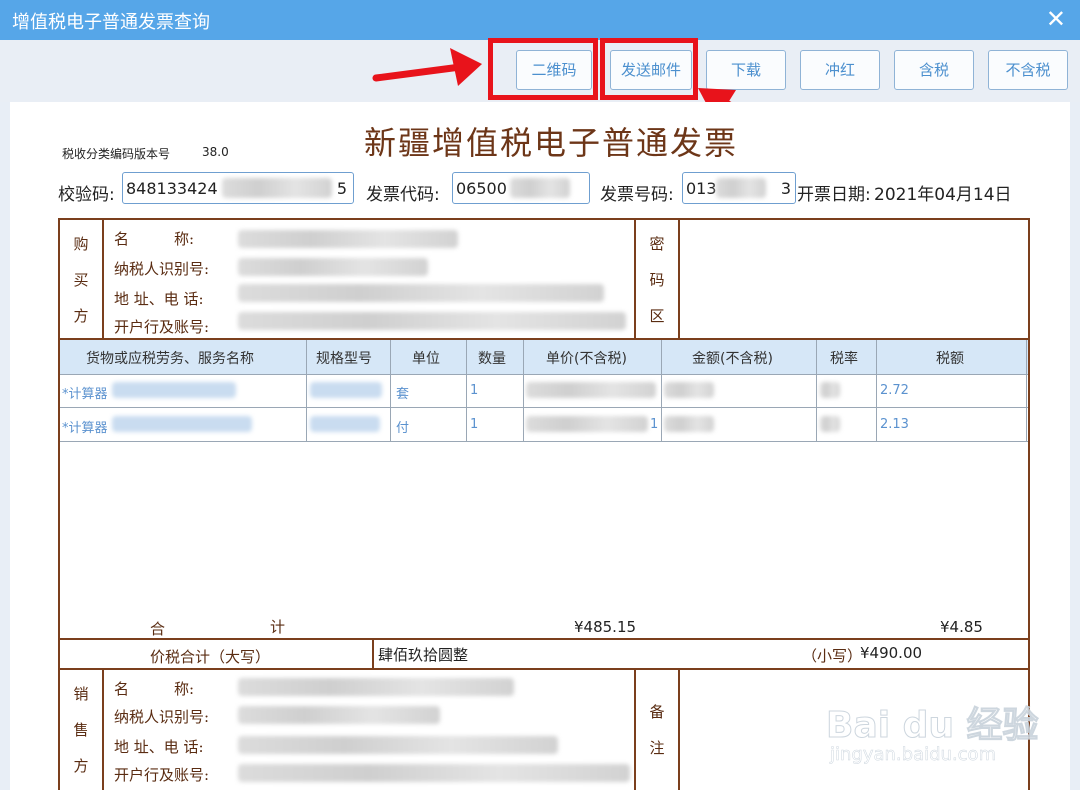 The image size is (1080, 790). What do you see at coordinates (657, 244) in the screenshot?
I see `cipher-label-1: 密` at bounding box center [657, 244].